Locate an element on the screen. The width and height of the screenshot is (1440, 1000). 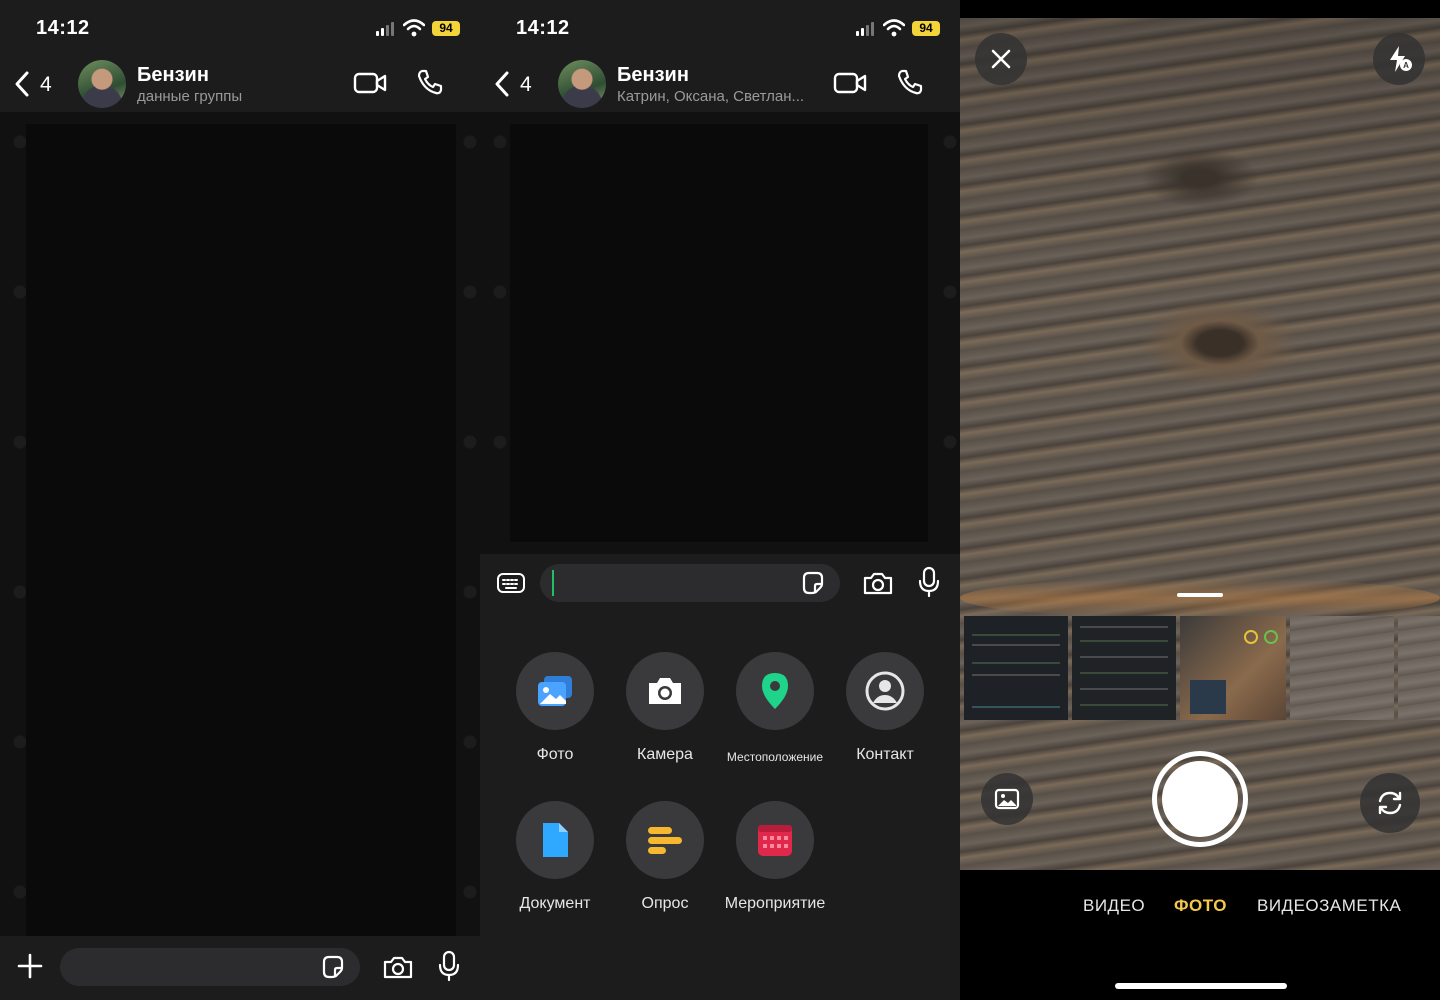
attach-contact-button: Контакт is located at coordinates (885, 708).